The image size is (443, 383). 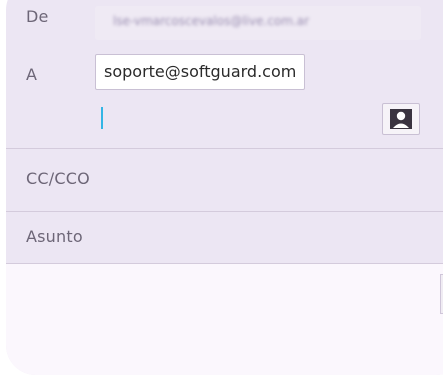 What do you see at coordinates (58, 178) in the screenshot?
I see `cc-bcc-label: CC/CCO` at bounding box center [58, 178].